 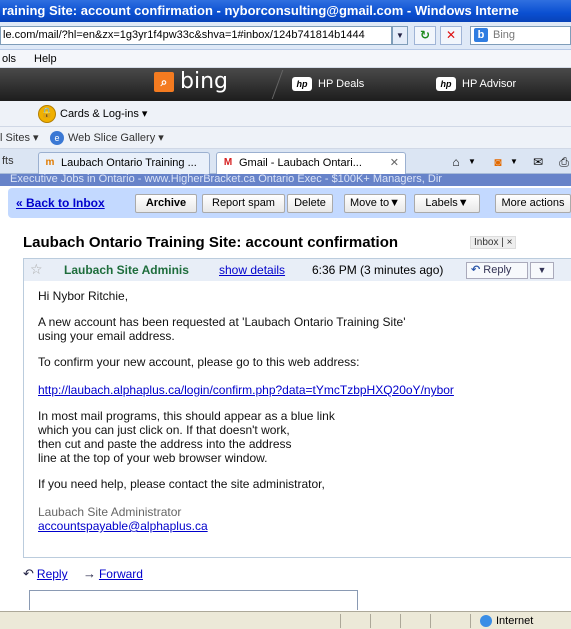 What do you see at coordinates (285, 84) in the screenshot?
I see `bing-toolbar: ⌕ bing hp HP Deals hp HP Advisor` at bounding box center [285, 84].